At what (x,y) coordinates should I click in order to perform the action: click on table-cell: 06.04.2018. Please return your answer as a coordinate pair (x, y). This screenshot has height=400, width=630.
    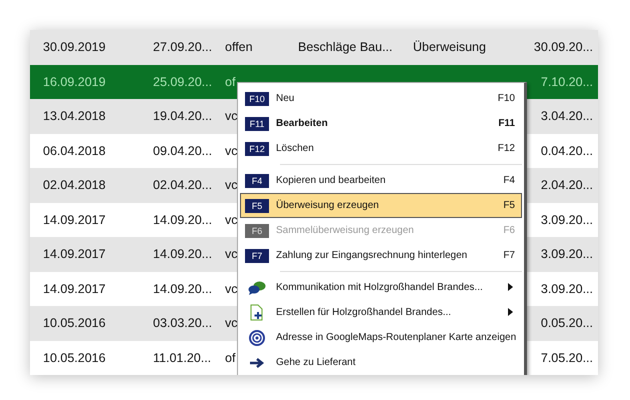
    Looking at the image, I should click on (74, 151).